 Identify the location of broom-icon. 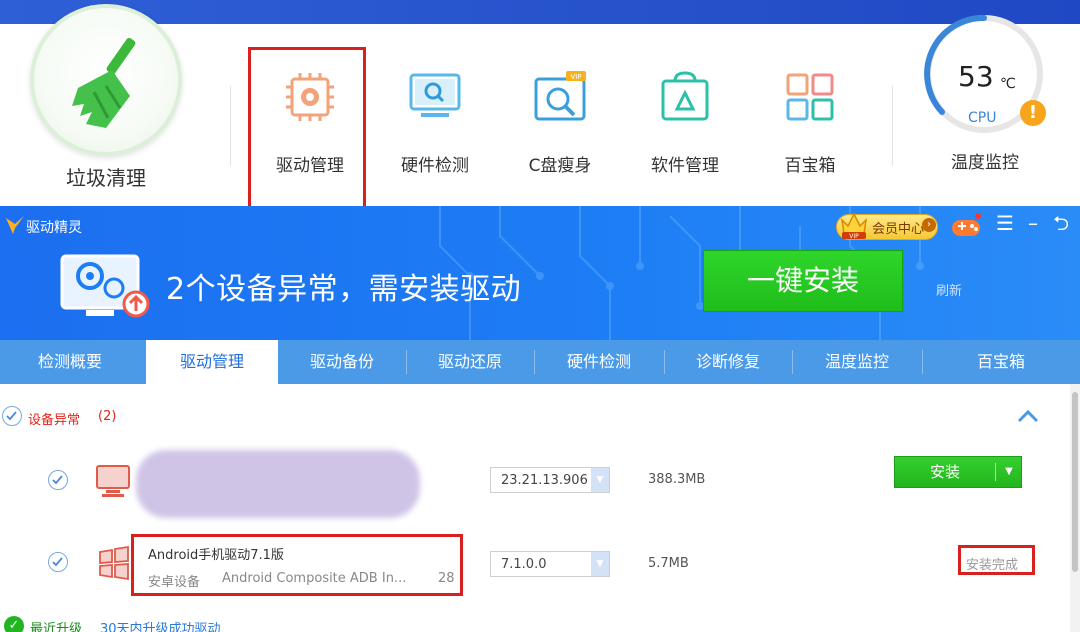
(104, 82).